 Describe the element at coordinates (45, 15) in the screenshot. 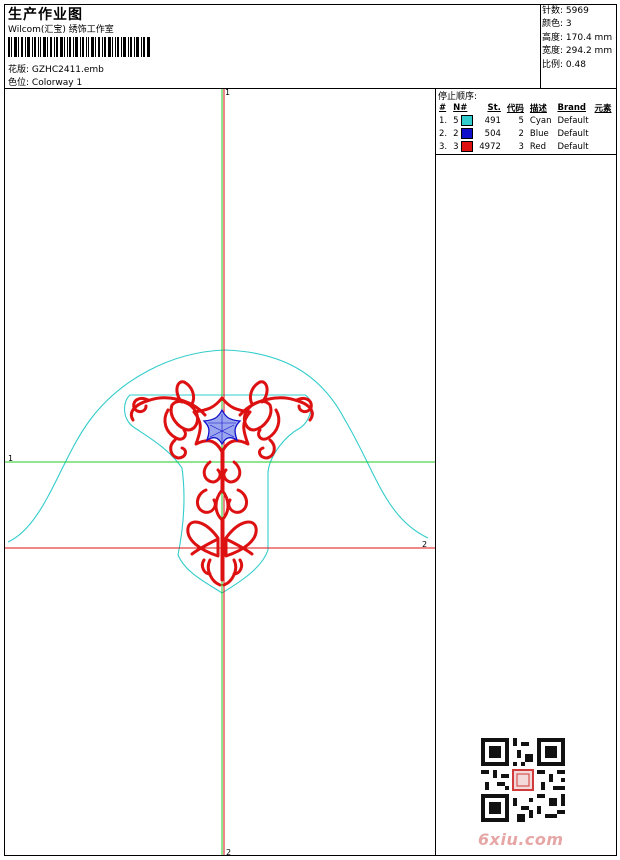

I see `page-title: 生产作业图` at that location.